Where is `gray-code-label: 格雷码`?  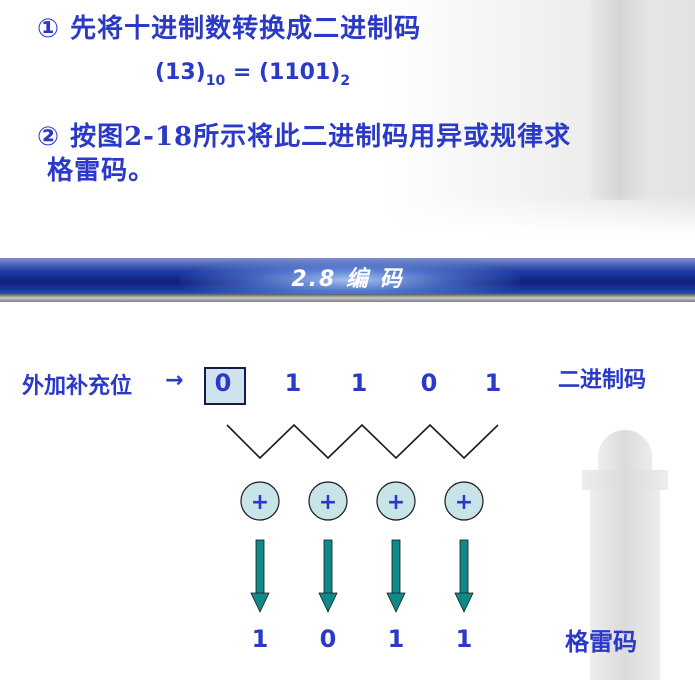
gray-code-label: 格雷码 is located at coordinates (601, 642).